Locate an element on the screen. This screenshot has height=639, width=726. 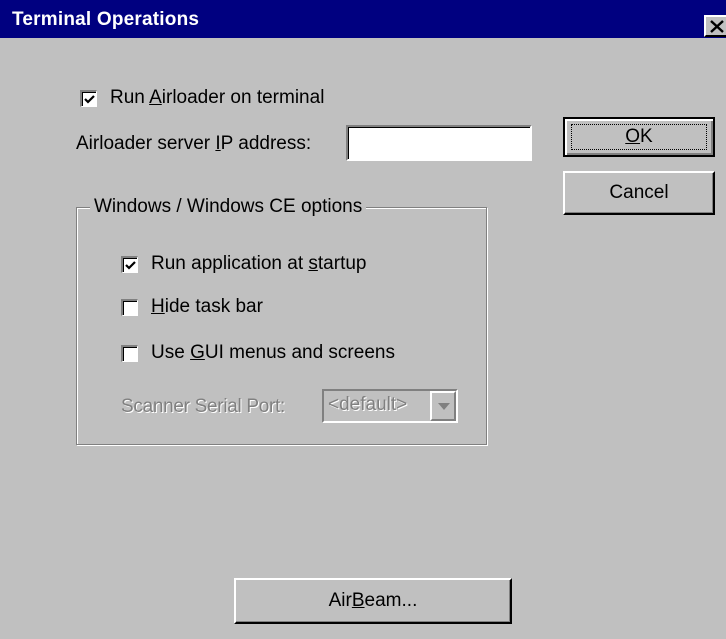
run-app-checkbox is located at coordinates (129, 264).